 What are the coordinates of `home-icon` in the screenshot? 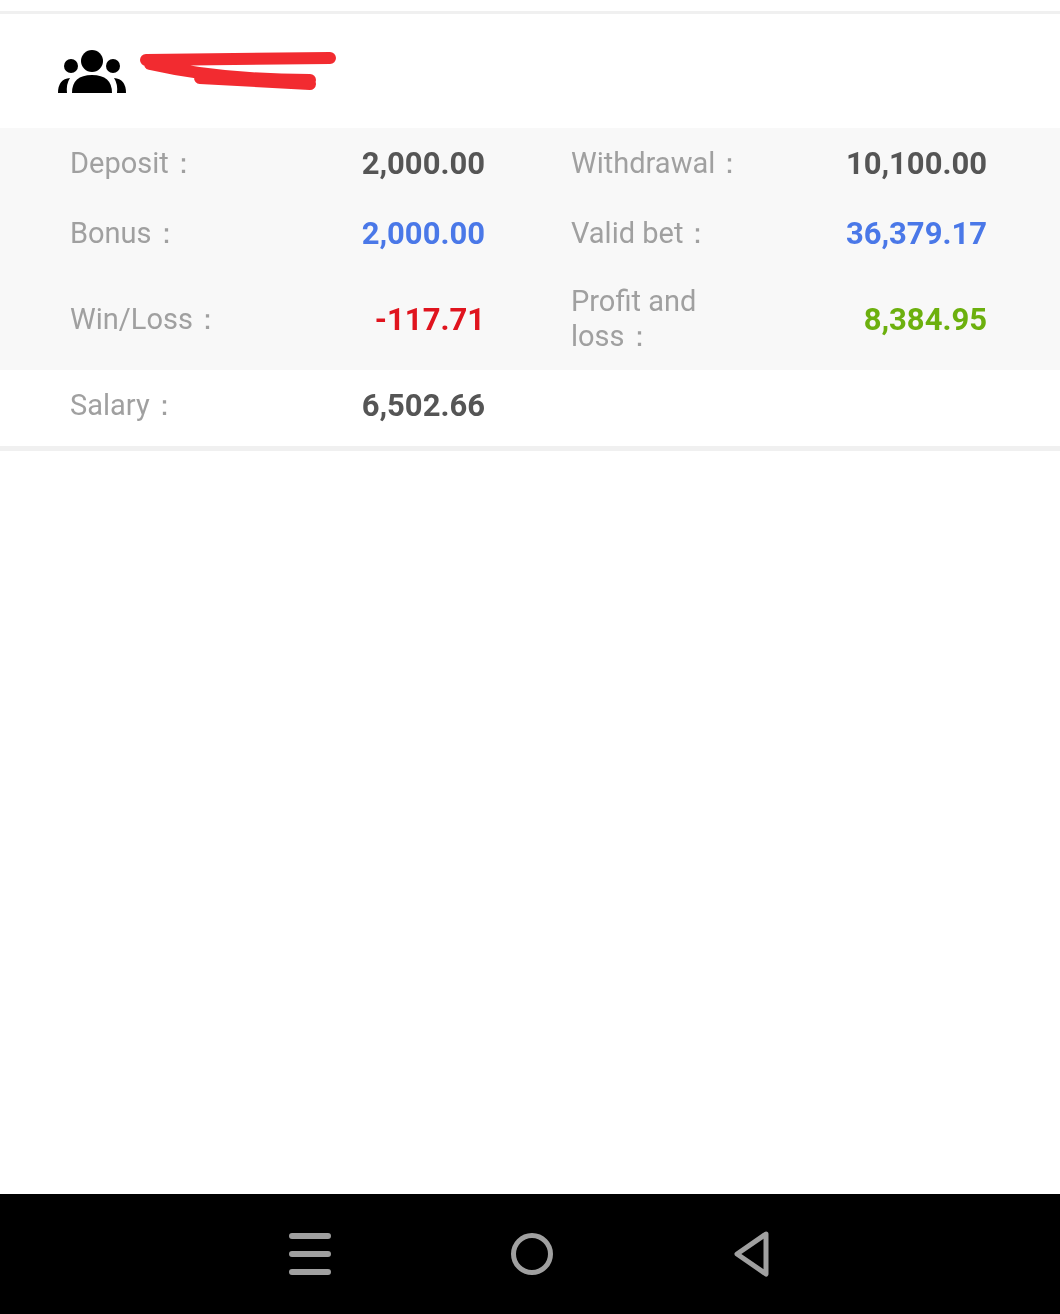 It's located at (532, 1254).